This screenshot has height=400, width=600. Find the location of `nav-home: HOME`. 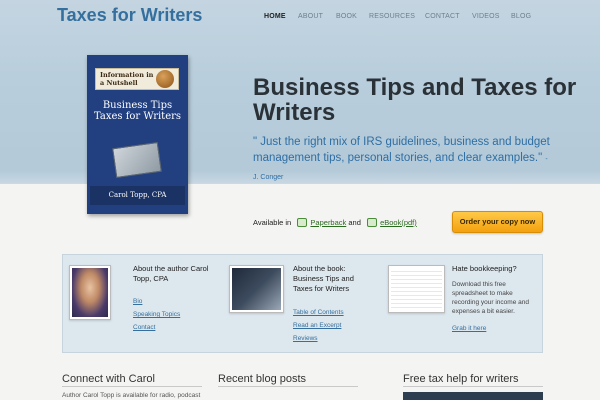

nav-home: HOME is located at coordinates (275, 16).